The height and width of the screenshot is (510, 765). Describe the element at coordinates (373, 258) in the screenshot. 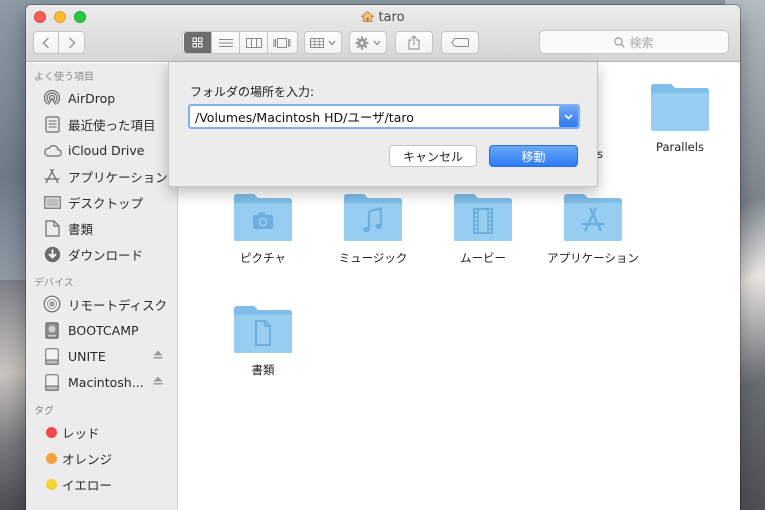

I see `folder-label: ミュージック` at that location.